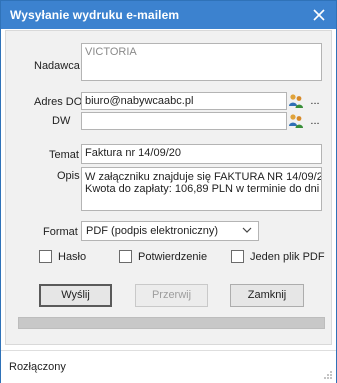 This screenshot has height=383, width=337. I want to click on format-select: PDF (podpis elektroniczny), so click(170, 231).